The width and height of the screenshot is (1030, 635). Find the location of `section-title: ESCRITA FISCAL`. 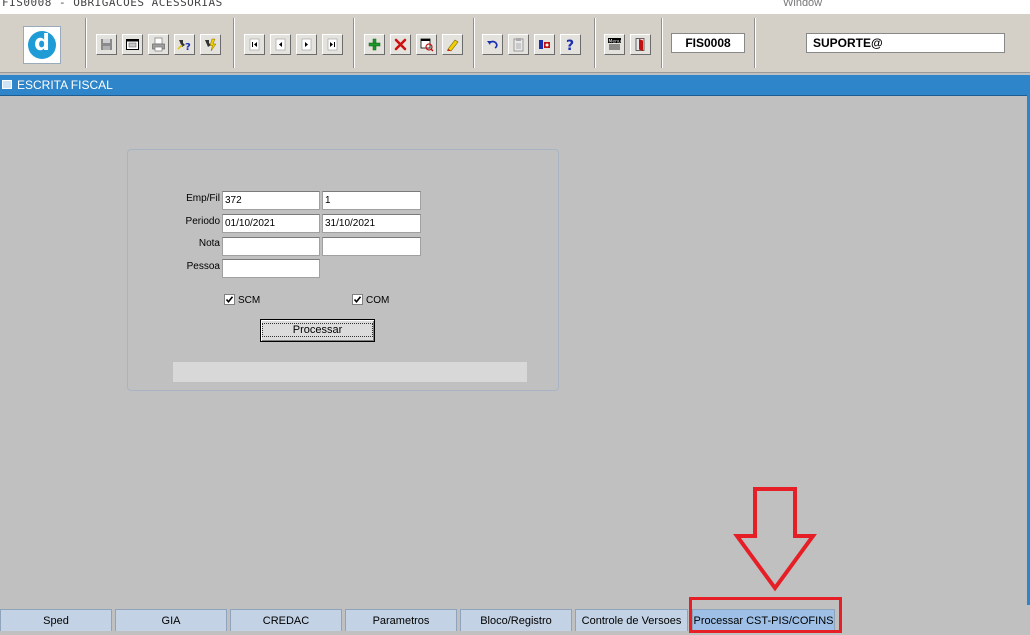

section-title: ESCRITA FISCAL is located at coordinates (65, 85).